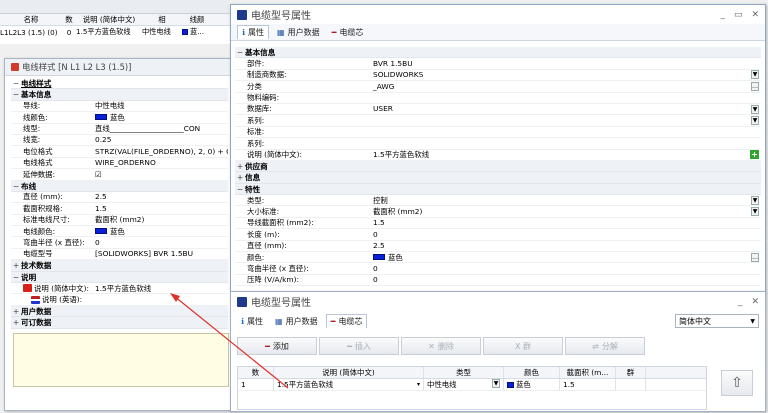 This screenshot has height=413, width=768. I want to click on annotation-arrow, so click(229, 341).